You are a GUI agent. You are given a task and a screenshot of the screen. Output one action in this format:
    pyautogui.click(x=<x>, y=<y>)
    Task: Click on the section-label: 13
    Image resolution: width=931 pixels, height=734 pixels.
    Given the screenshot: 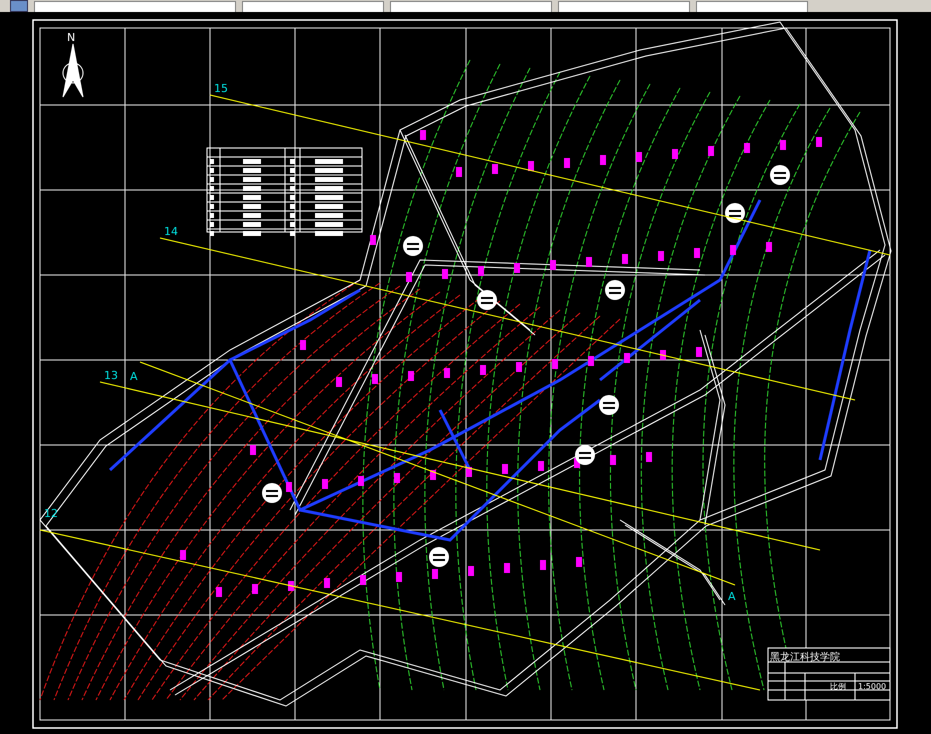 What is the action you would take?
    pyautogui.click(x=111, y=375)
    